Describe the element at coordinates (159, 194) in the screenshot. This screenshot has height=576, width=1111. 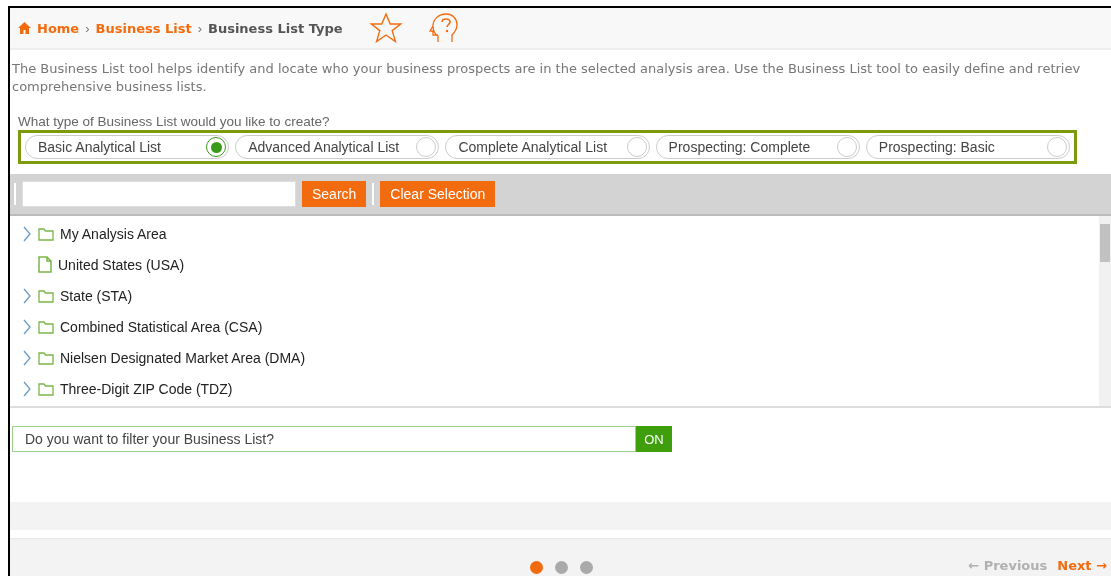
I see `search-field` at that location.